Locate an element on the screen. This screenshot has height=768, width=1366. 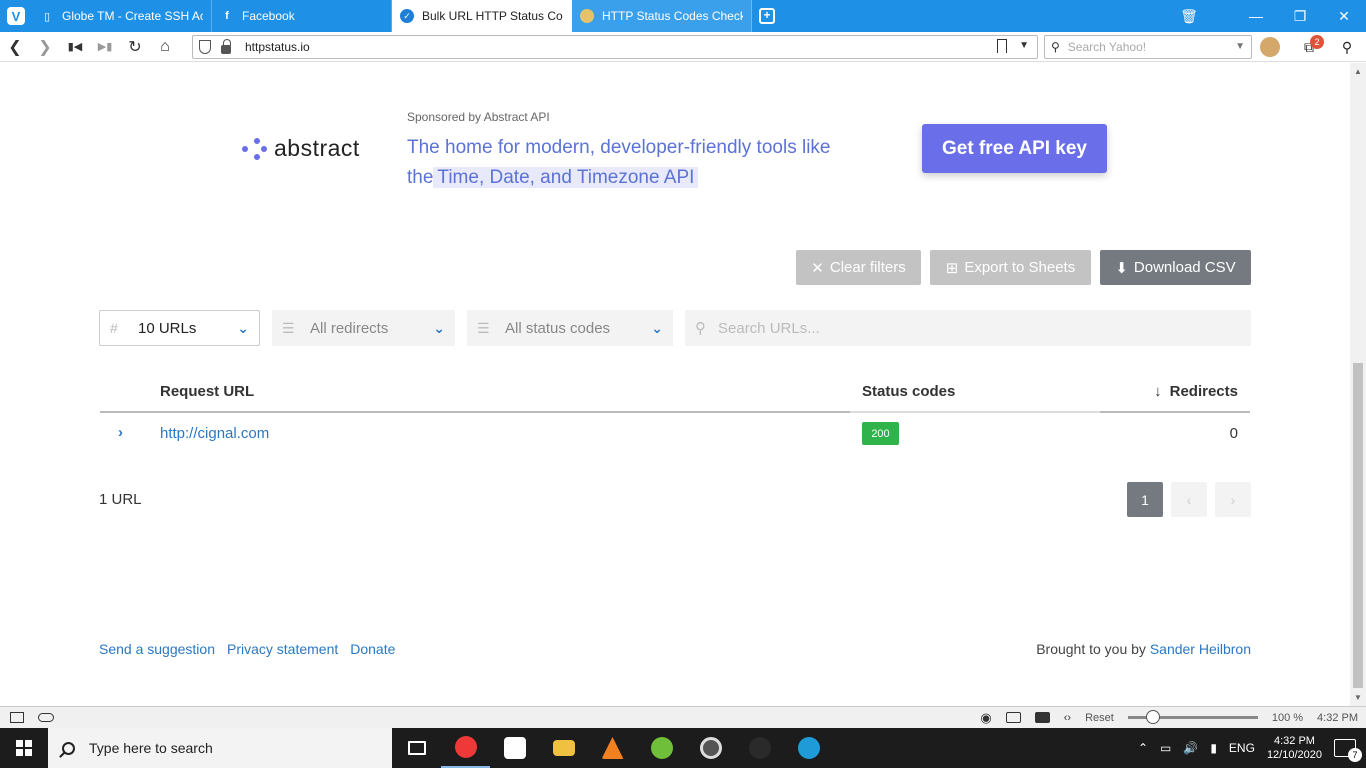
close-button: ✕ is located at coordinates (1344, 16).